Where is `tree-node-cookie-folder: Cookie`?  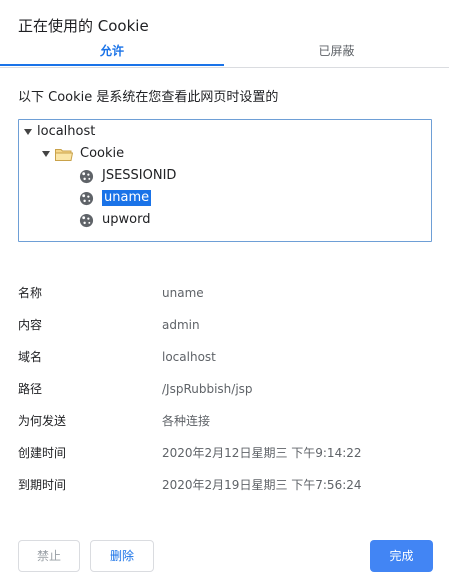
tree-node-cookie-folder: Cookie is located at coordinates (83, 154).